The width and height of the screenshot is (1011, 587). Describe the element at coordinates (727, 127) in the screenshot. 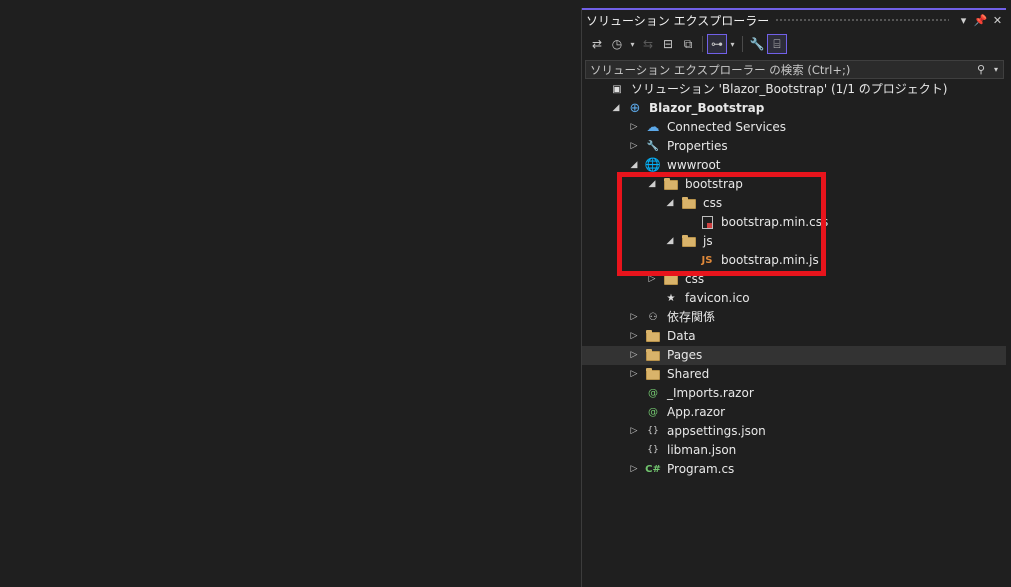

I see `tree-item-label: Connected Services` at that location.